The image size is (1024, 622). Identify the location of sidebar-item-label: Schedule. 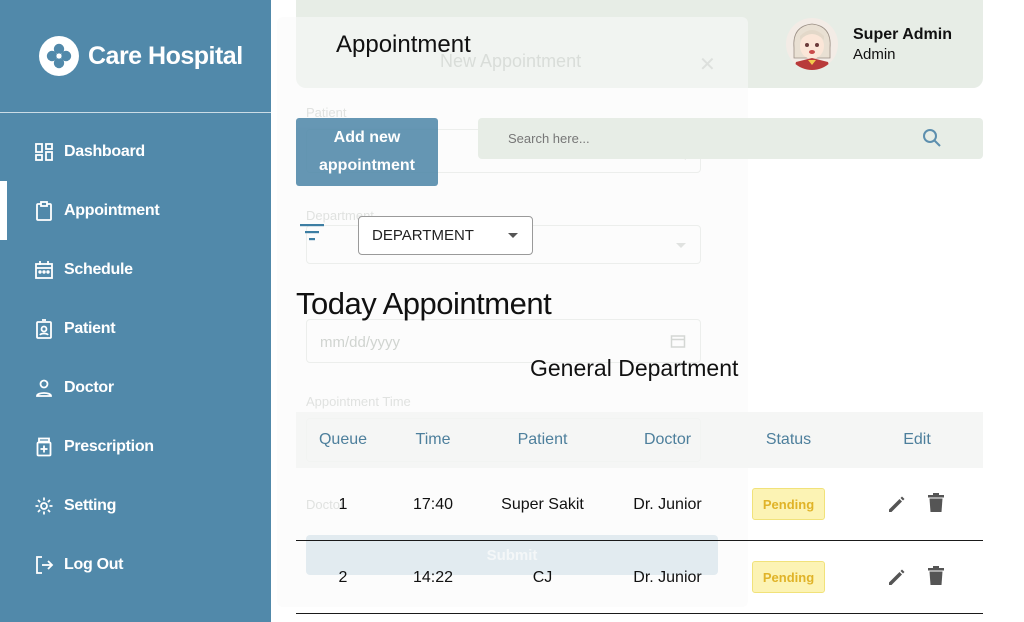
(98, 269).